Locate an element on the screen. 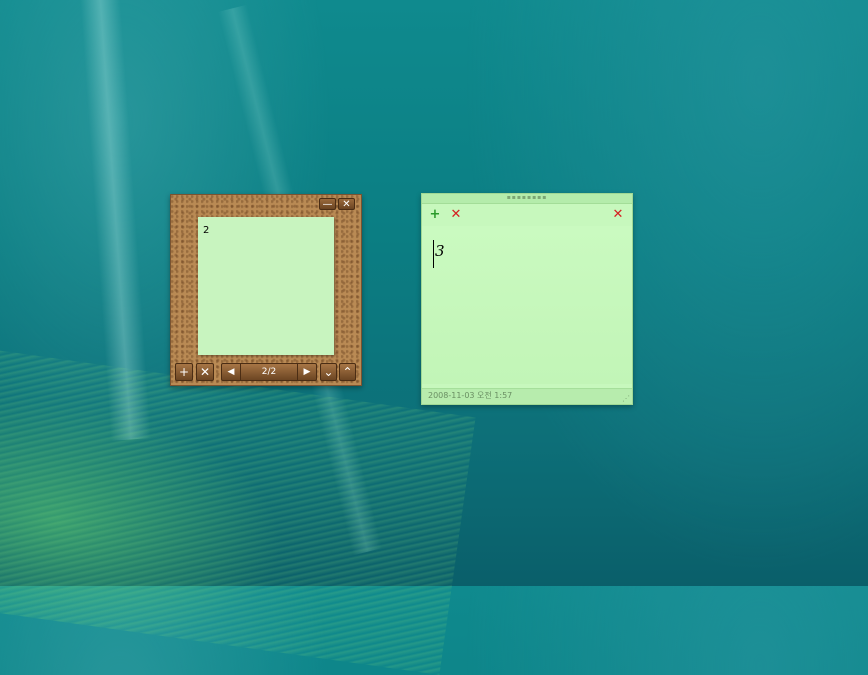 This screenshot has width=868, height=675. minimize-button: — is located at coordinates (327, 204).